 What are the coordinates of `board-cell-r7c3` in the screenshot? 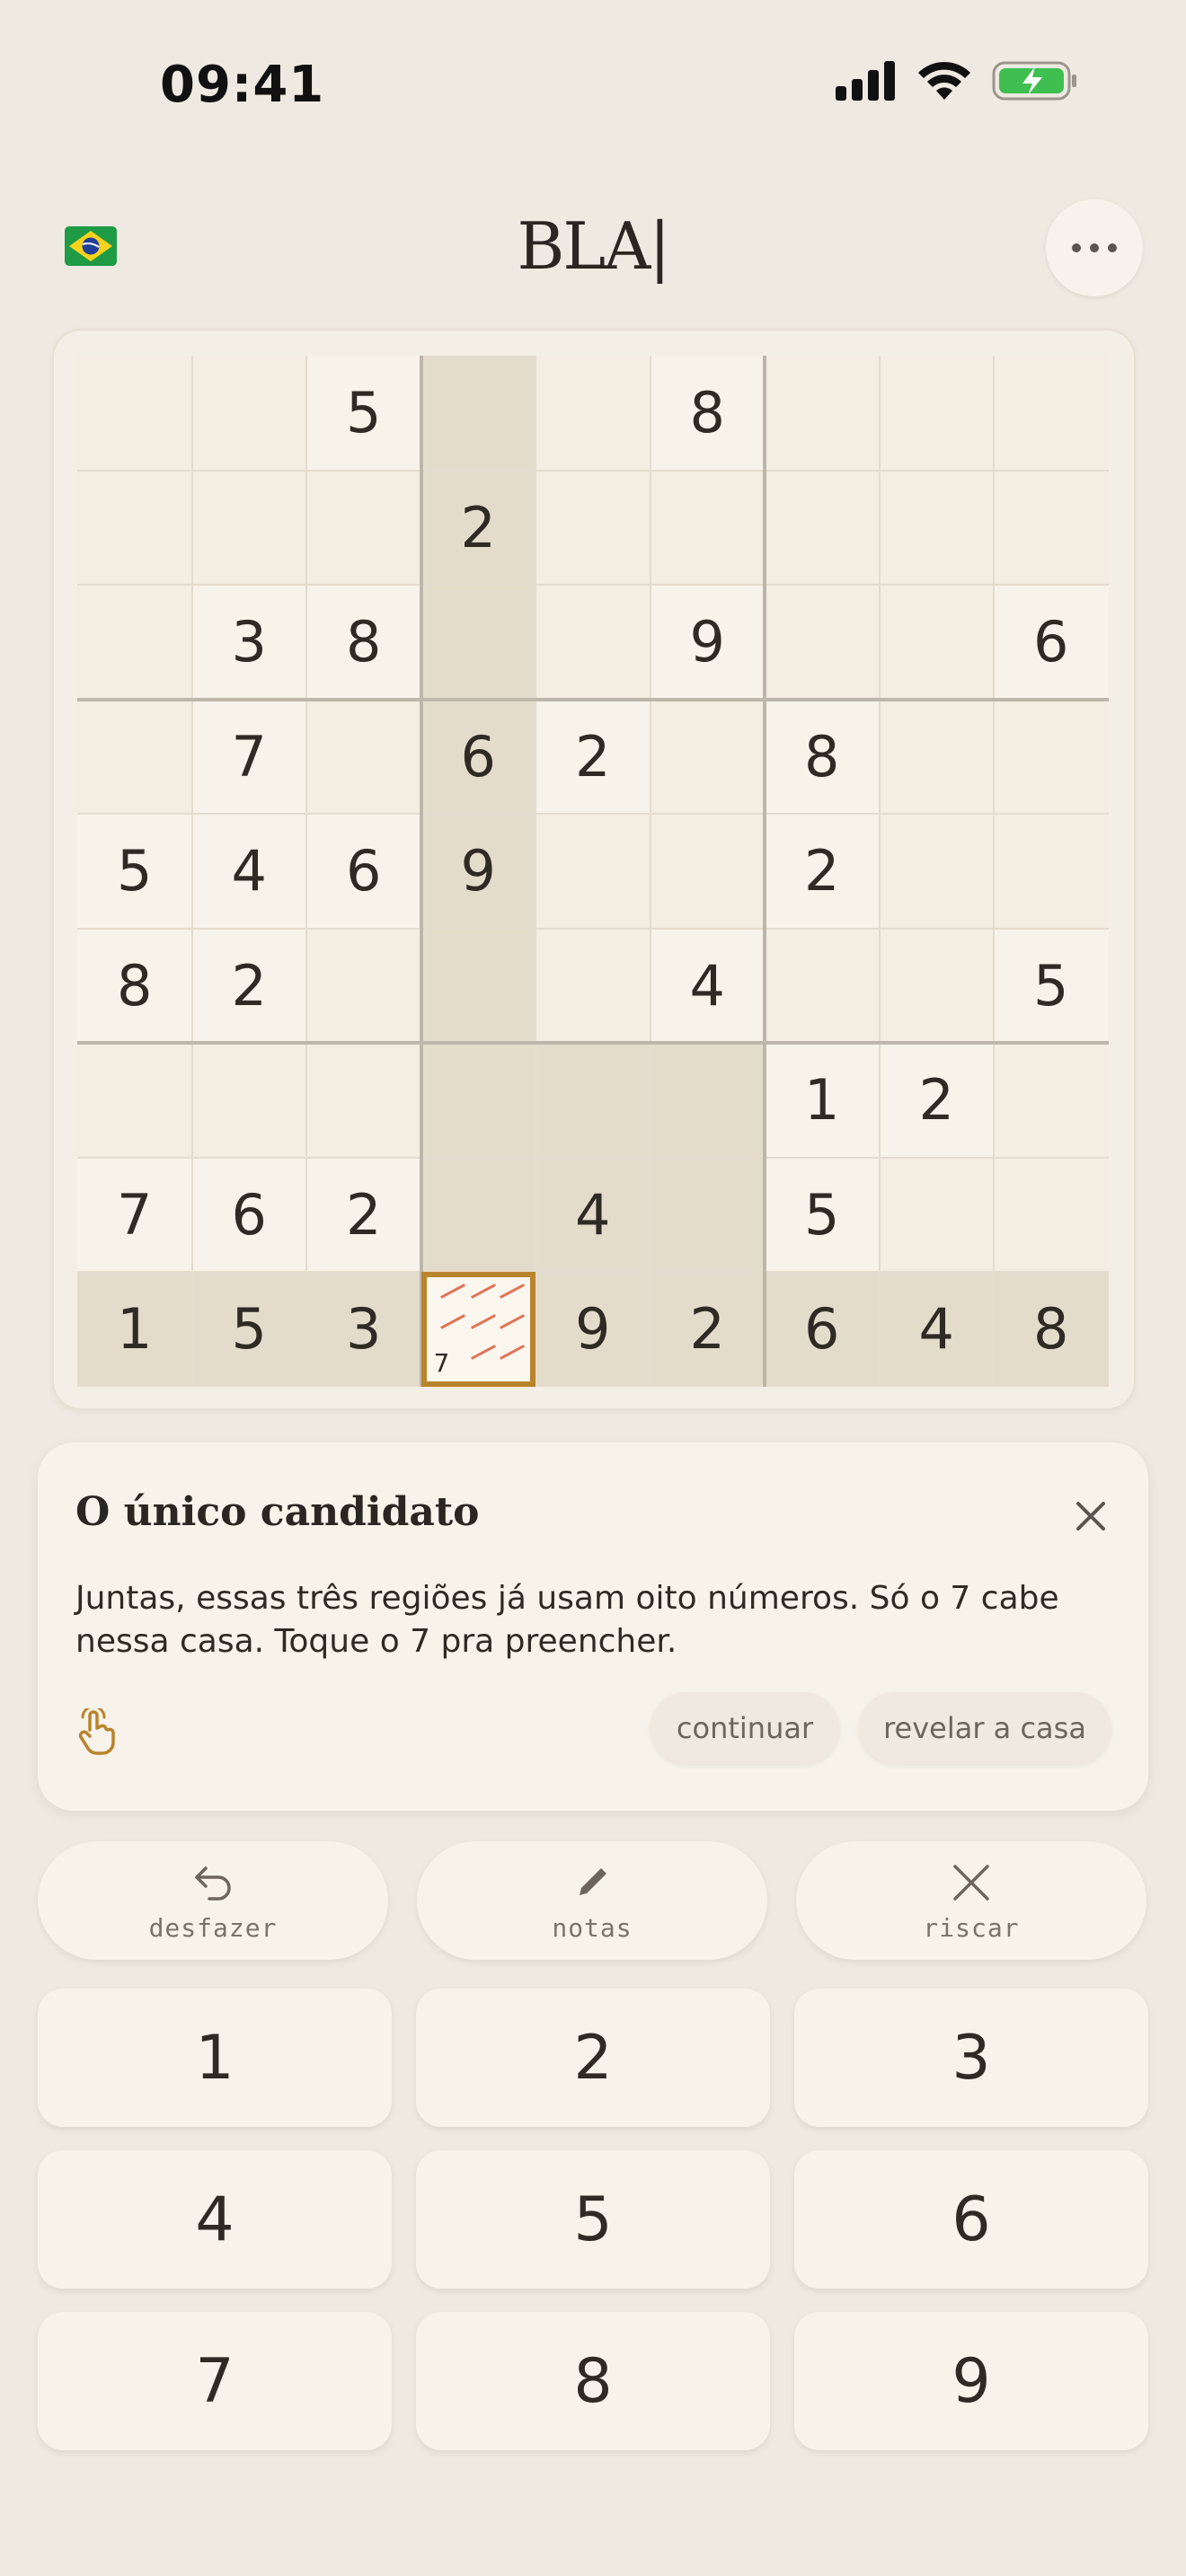 It's located at (363, 1100).